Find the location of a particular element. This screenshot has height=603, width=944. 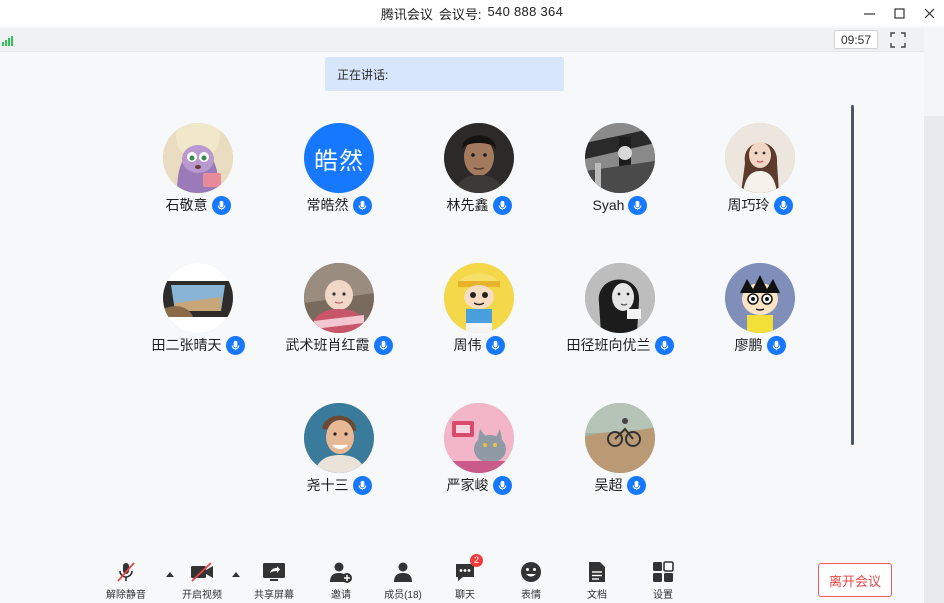

maximize-icon is located at coordinates (899, 13).